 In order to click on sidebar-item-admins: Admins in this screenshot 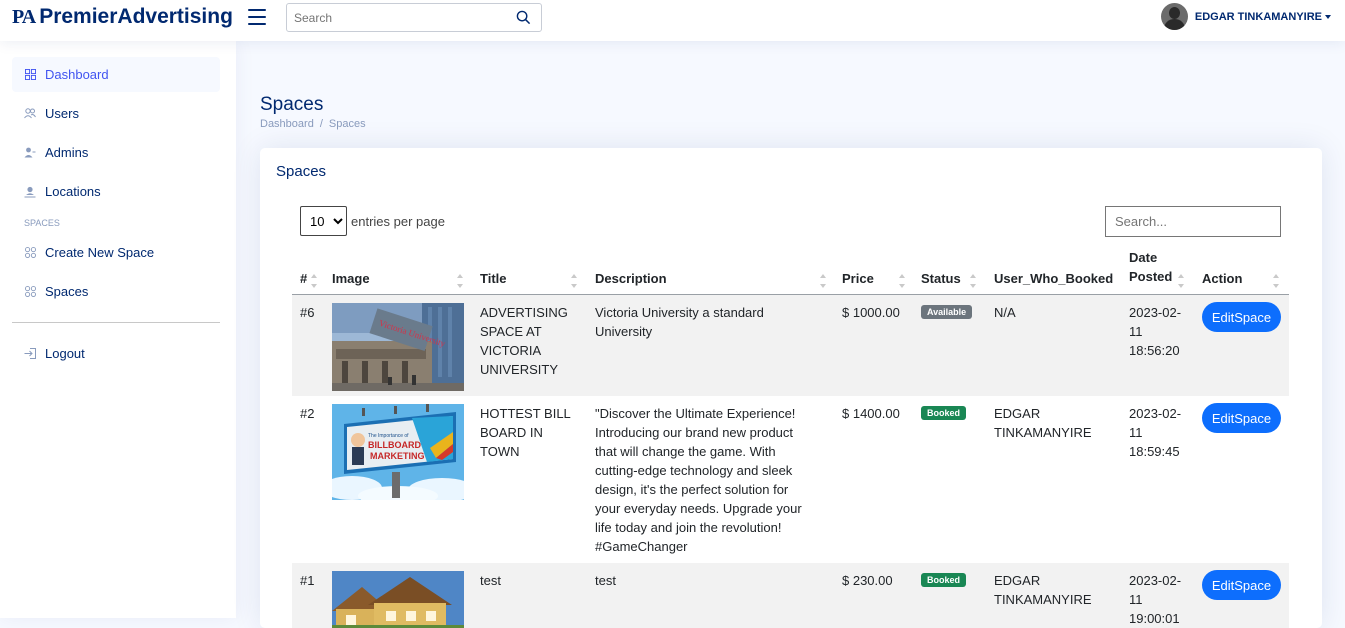, I will do `click(116, 152)`.